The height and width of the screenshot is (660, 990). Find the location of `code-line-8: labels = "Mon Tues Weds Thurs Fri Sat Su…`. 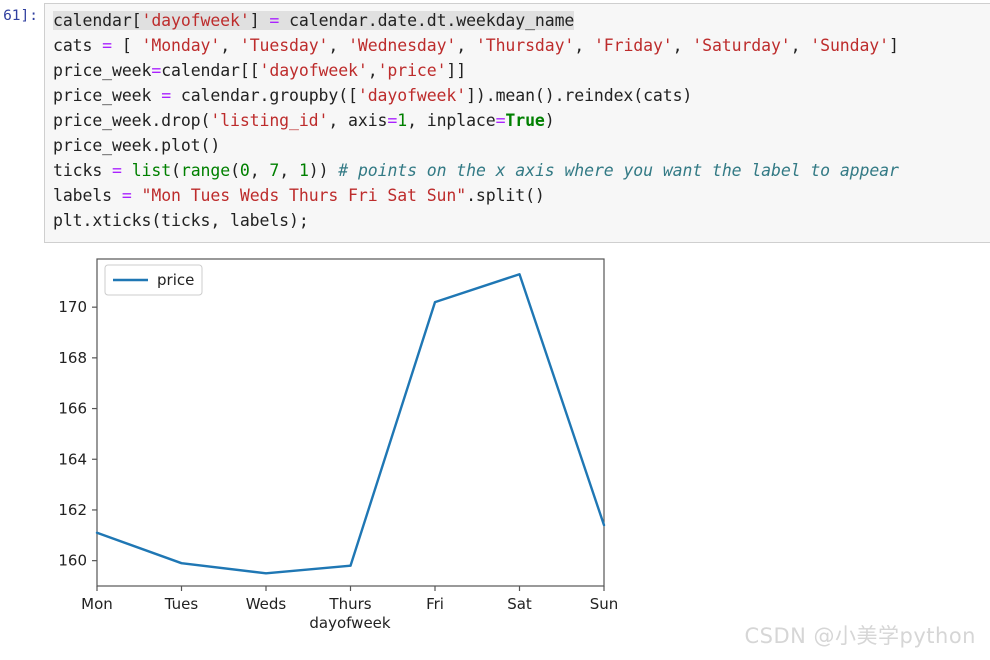

code-line-8: labels = "Mon Tues Weds Thurs Fri Sat Su… is located at coordinates (521, 195).